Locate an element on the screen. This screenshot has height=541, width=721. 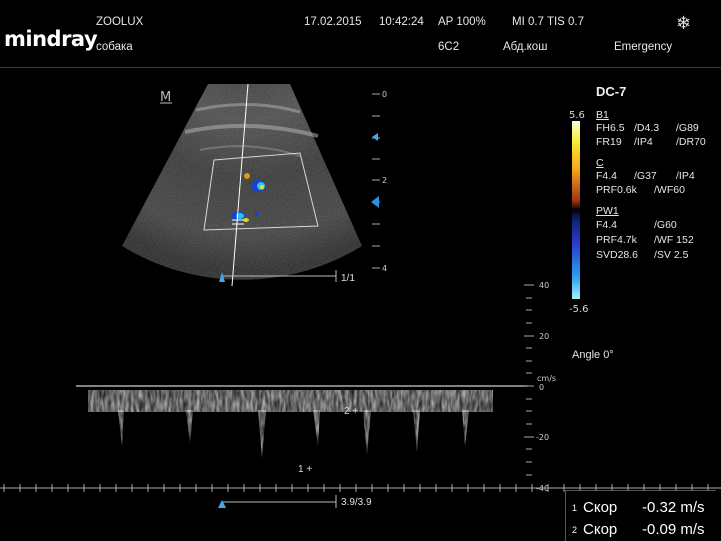
cine-slider-start is located at coordinates (222, 504).